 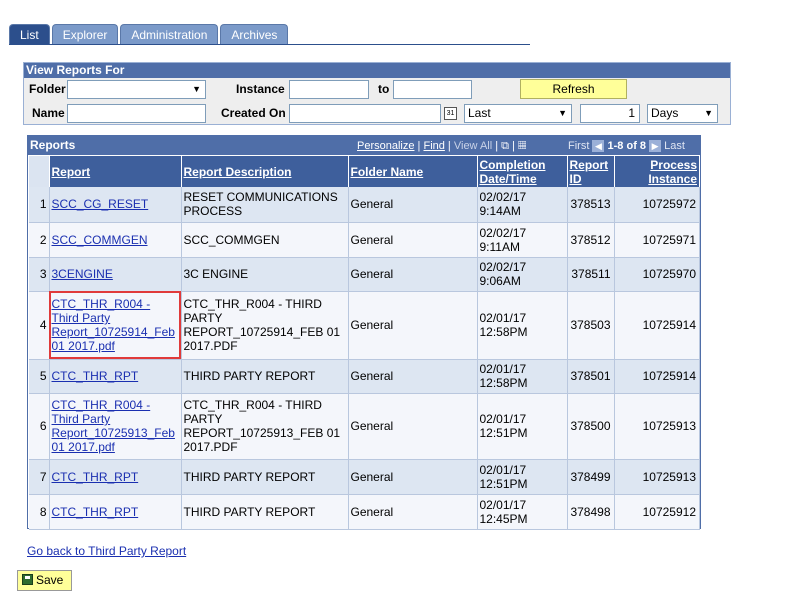 I want to click on grid-download-icon: ▦, so click(x=522, y=146).